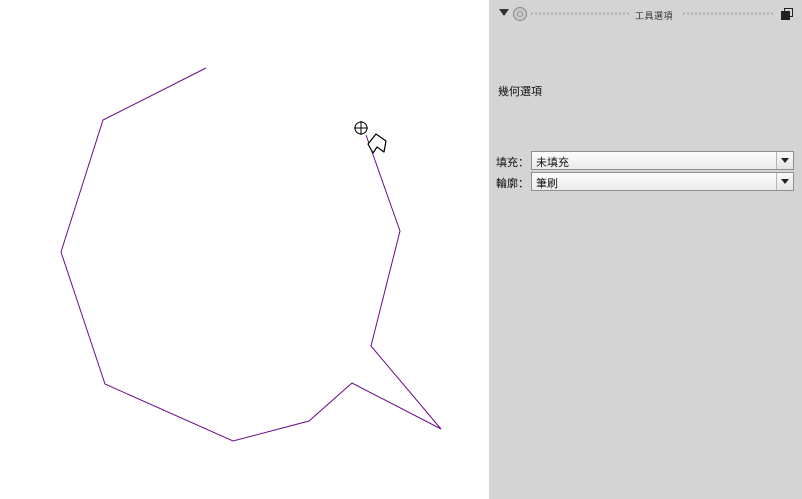  What do you see at coordinates (662, 181) in the screenshot?
I see `outline-select: 筆刷` at bounding box center [662, 181].